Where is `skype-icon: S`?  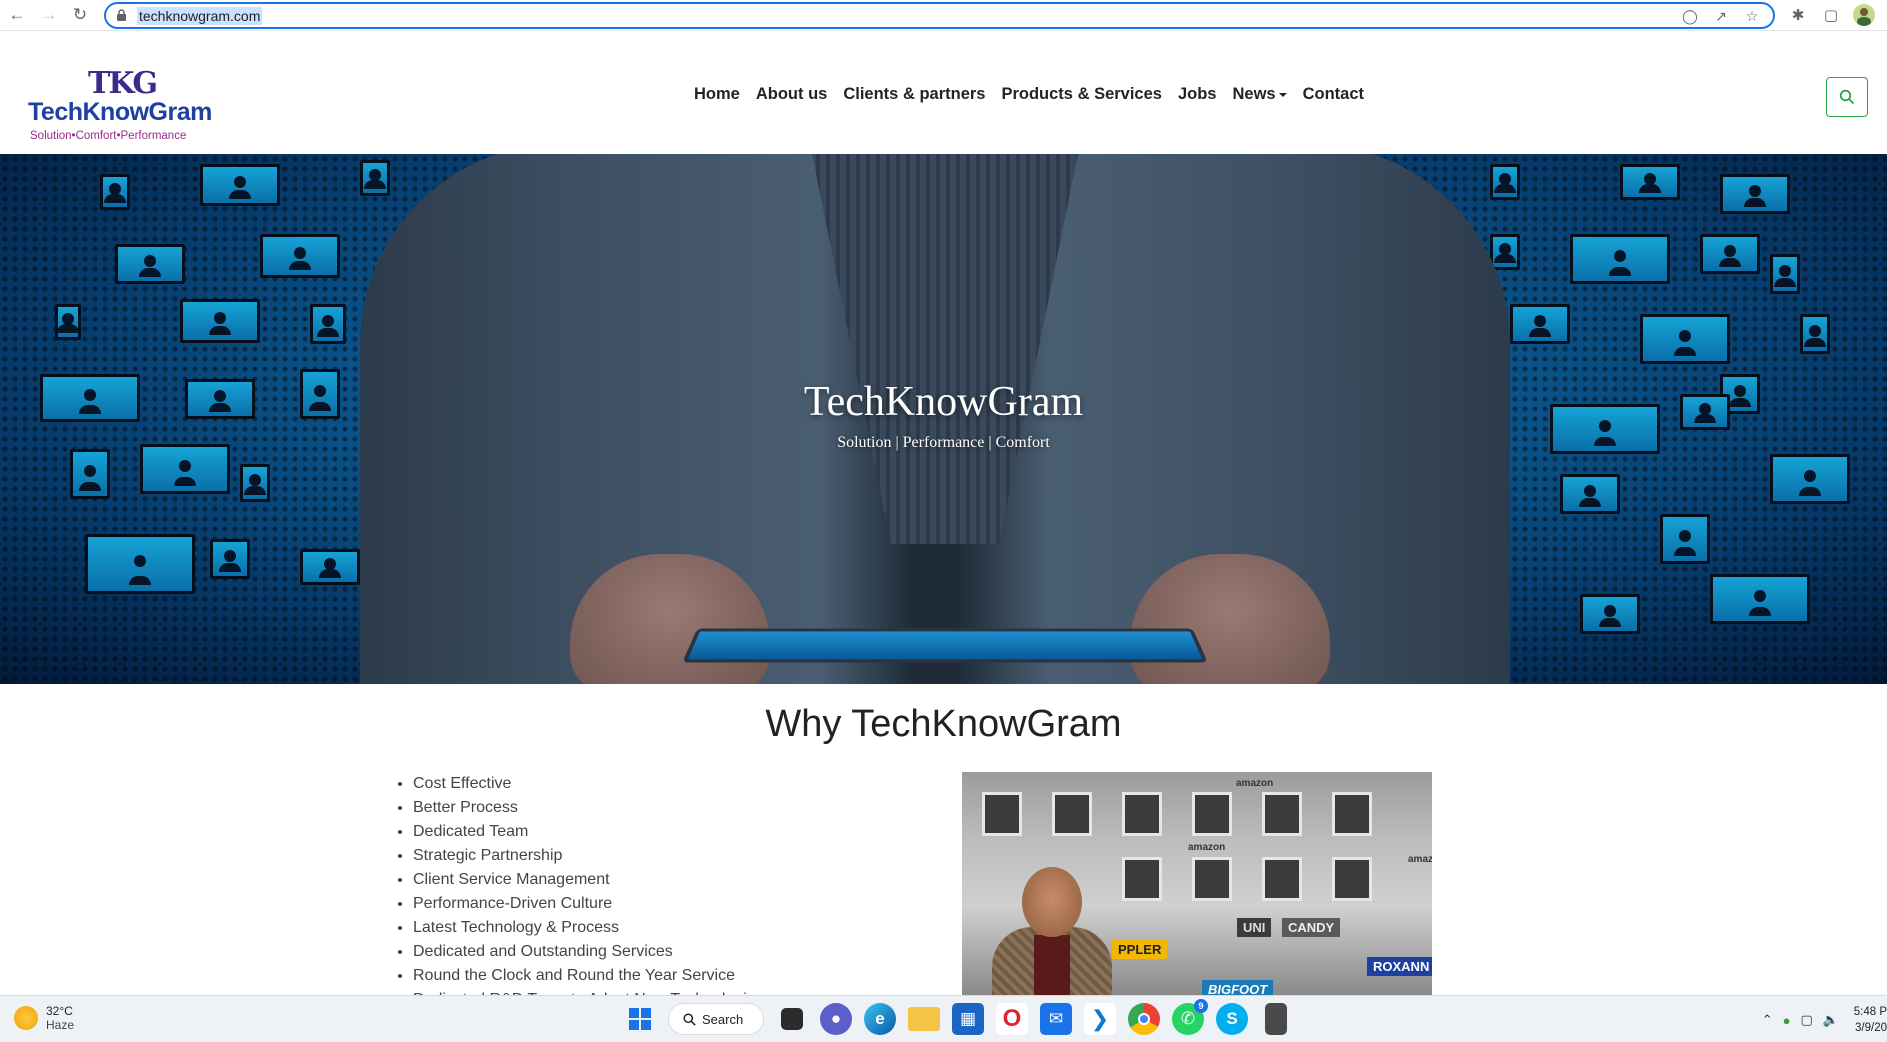
skype-icon: S is located at coordinates (1232, 1019).